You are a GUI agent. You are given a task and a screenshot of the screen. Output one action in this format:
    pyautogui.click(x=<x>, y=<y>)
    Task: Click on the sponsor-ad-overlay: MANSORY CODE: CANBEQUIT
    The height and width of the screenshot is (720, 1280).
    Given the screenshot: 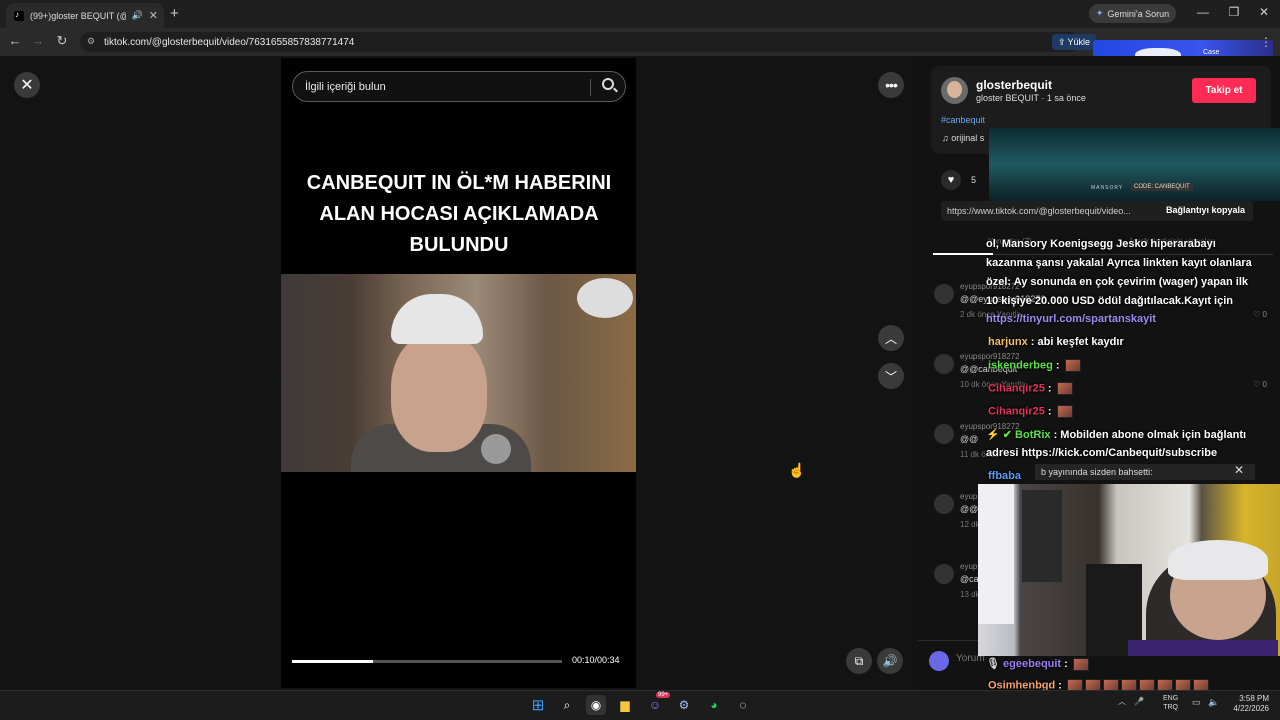 What is the action you would take?
    pyautogui.click(x=1134, y=164)
    